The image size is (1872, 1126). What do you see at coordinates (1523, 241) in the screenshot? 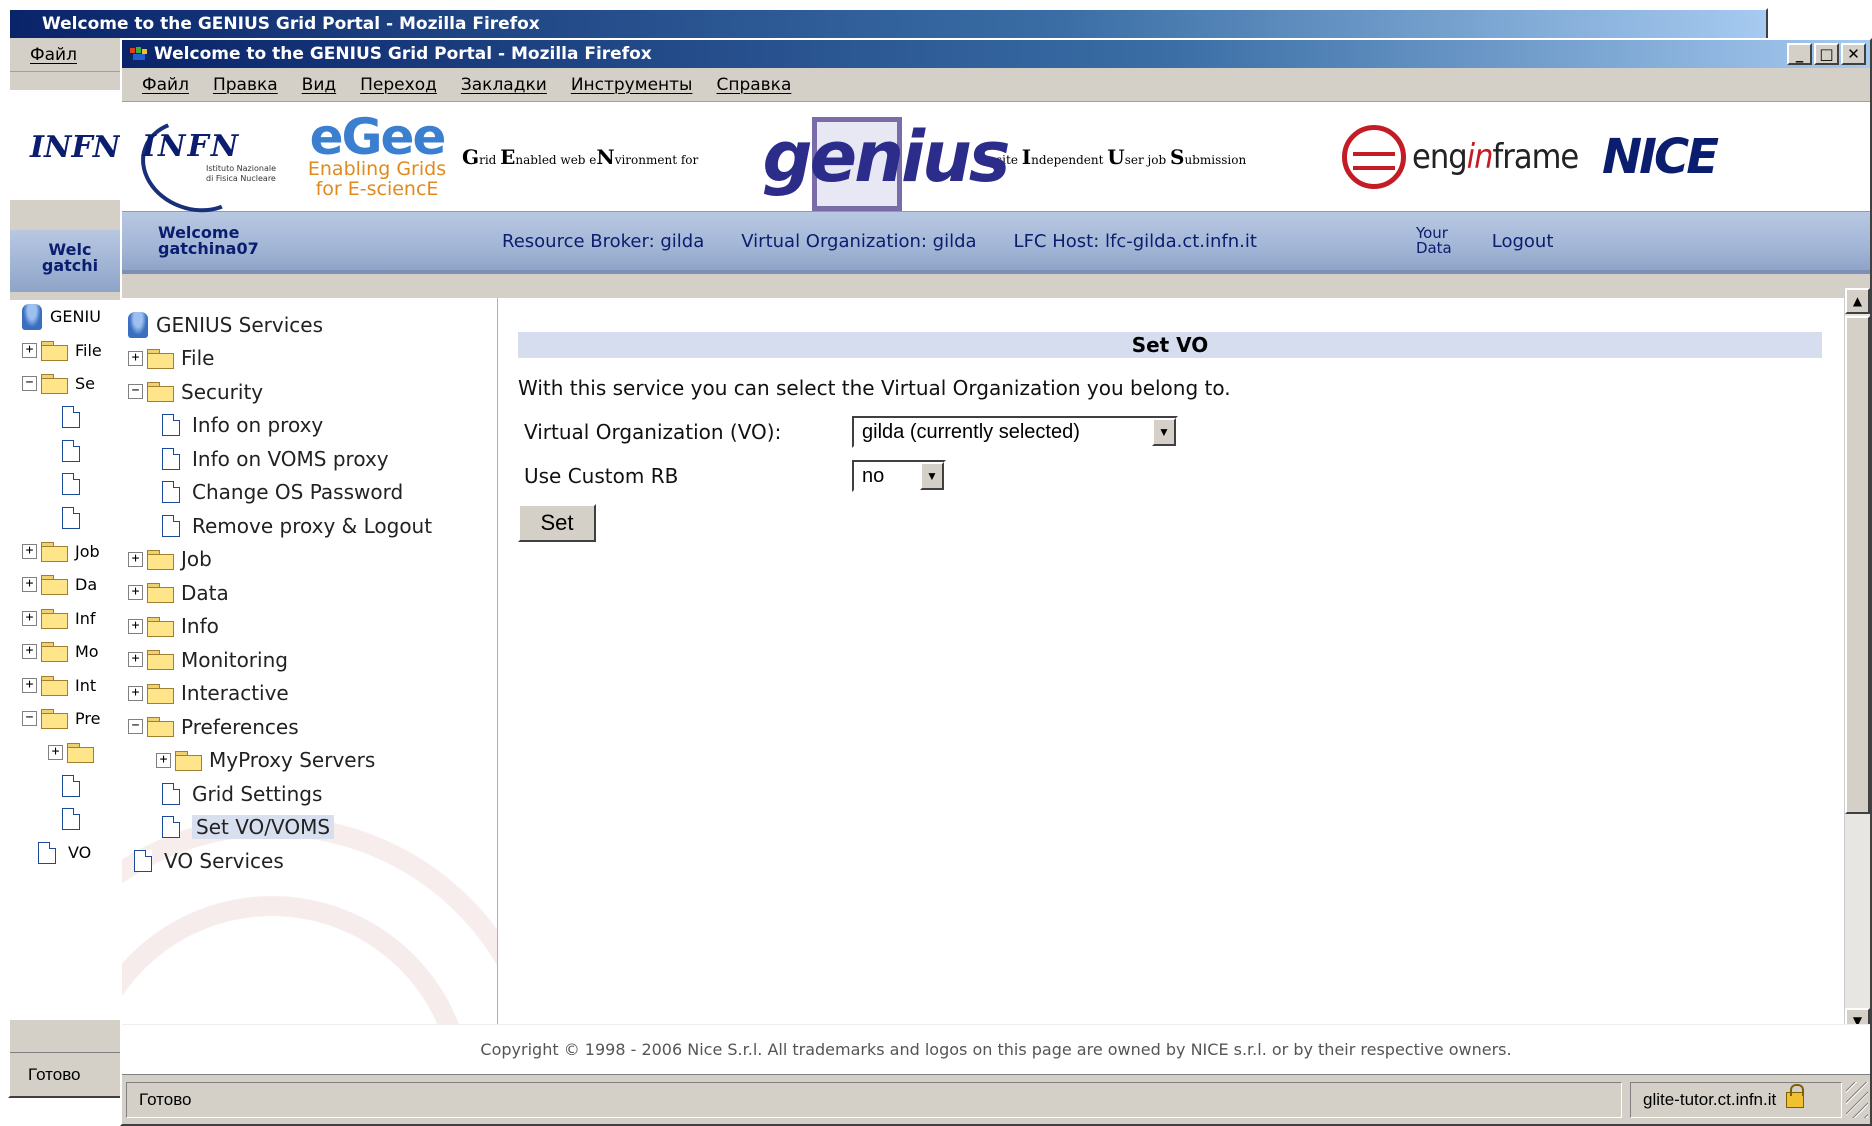
I see `logout-link: Logout` at bounding box center [1523, 241].